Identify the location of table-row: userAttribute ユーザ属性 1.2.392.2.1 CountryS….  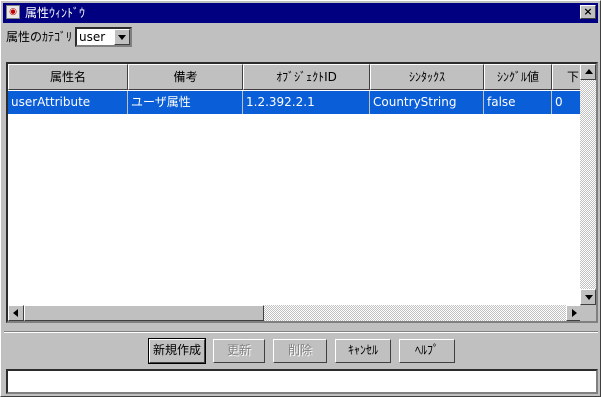
(295, 102).